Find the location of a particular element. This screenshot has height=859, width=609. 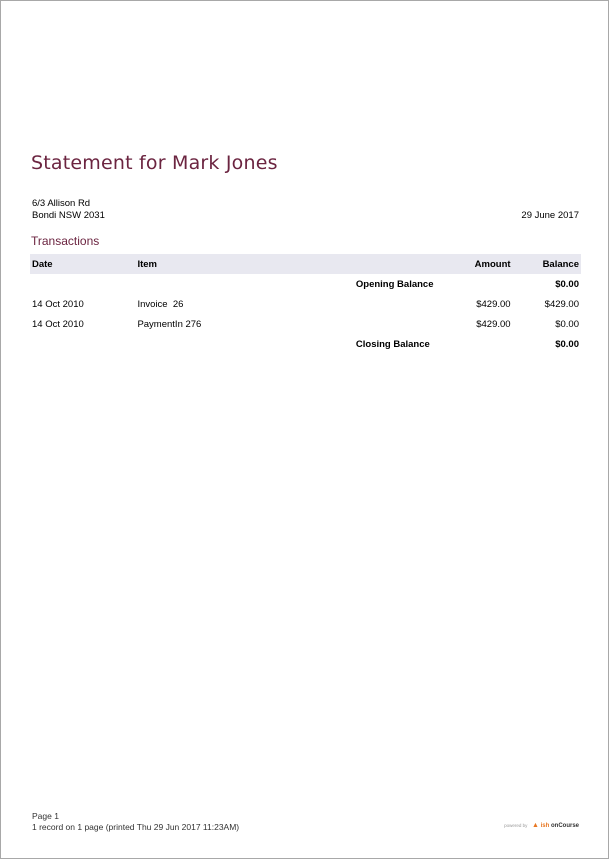

statement-title: Statement for Mark Jones is located at coordinates (154, 163).